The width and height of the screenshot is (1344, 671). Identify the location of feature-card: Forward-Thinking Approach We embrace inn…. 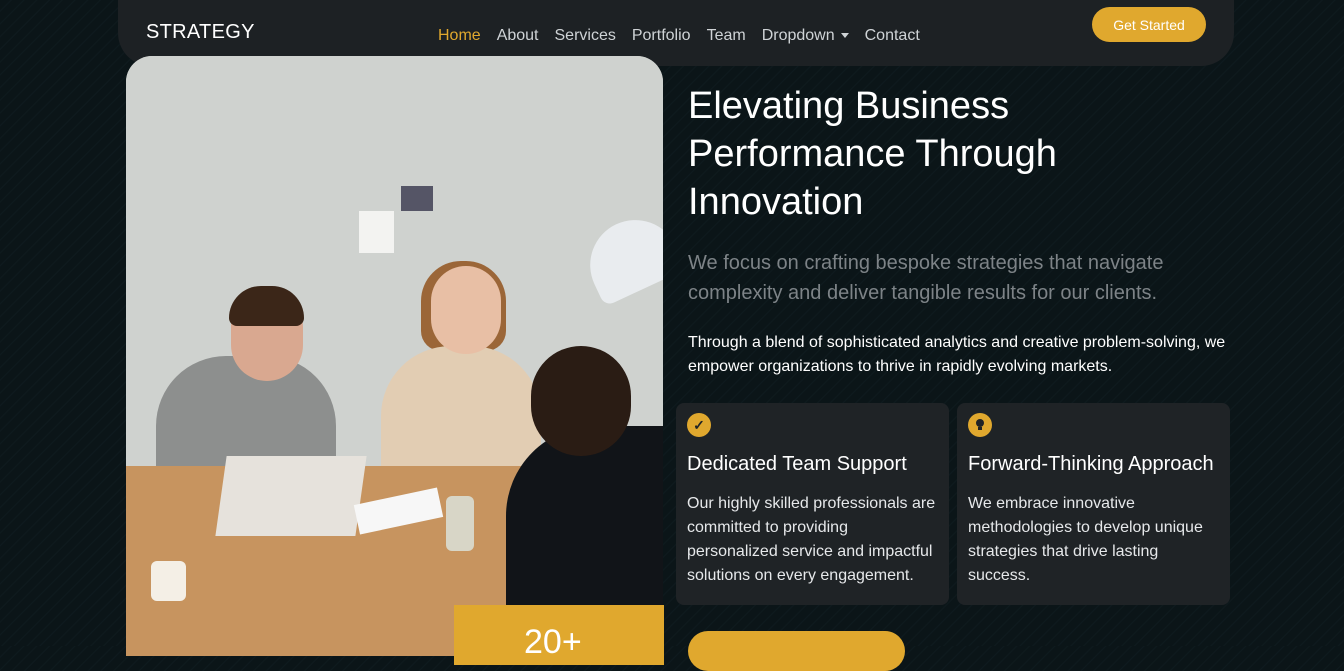
(1093, 504).